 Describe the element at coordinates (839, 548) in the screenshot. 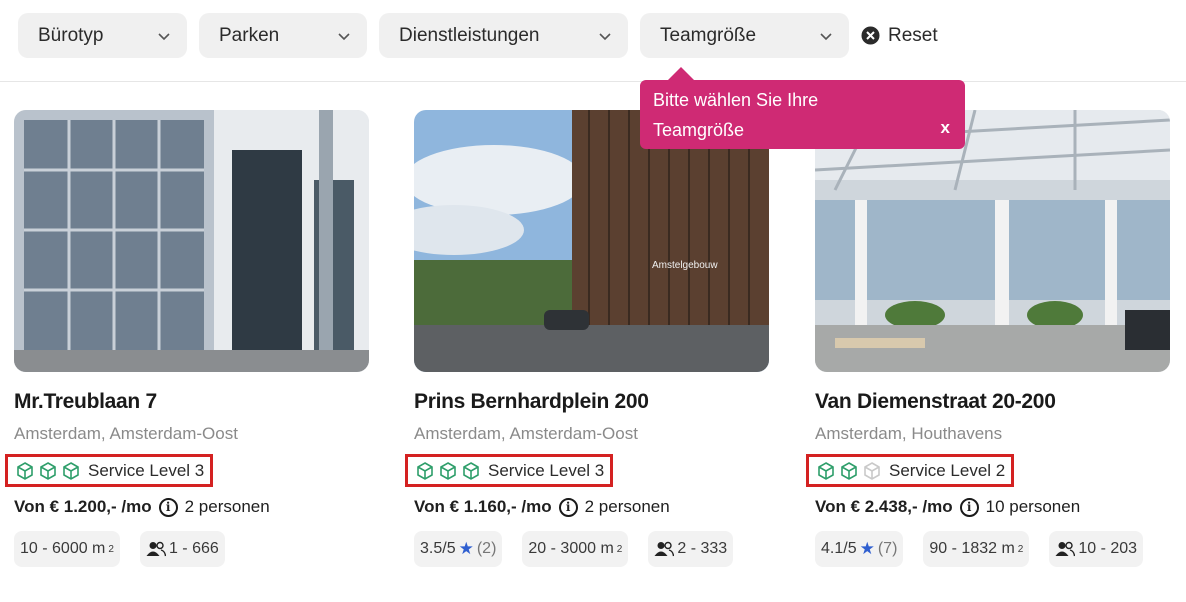

I see `rating-value: 4.1/5` at that location.